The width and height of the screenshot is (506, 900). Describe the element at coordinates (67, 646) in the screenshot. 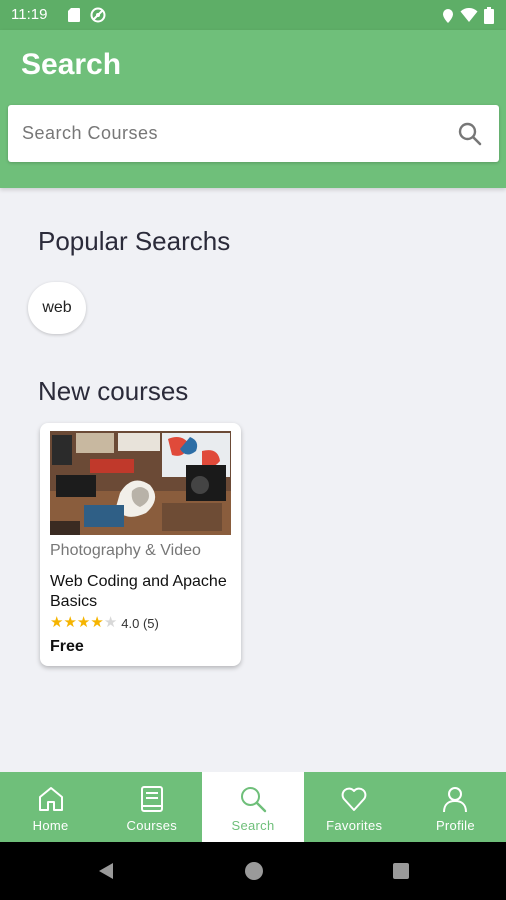

I see `course-price: Free` at that location.